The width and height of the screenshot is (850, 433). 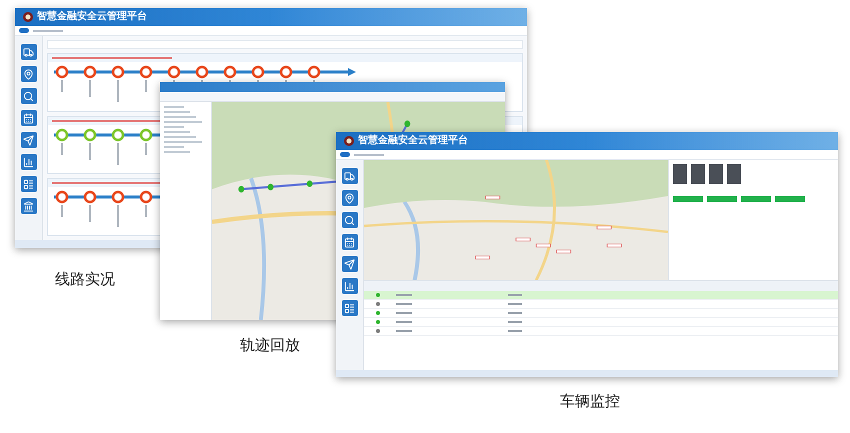 What do you see at coordinates (590, 401) in the screenshot?
I see `caption: 车辆监控` at bounding box center [590, 401].